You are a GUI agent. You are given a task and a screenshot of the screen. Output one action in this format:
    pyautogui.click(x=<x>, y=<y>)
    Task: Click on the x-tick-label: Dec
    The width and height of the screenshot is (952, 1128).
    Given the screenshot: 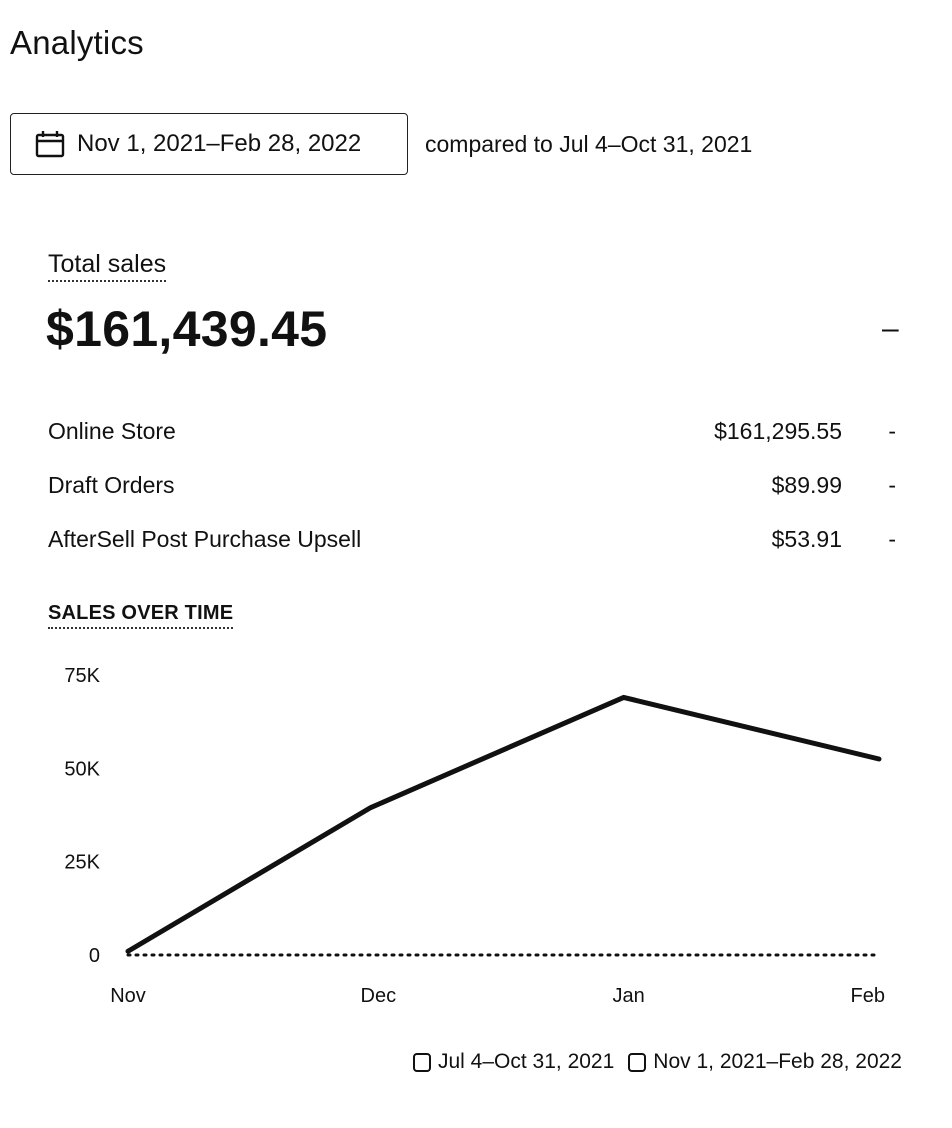 What is the action you would take?
    pyautogui.click(x=379, y=996)
    